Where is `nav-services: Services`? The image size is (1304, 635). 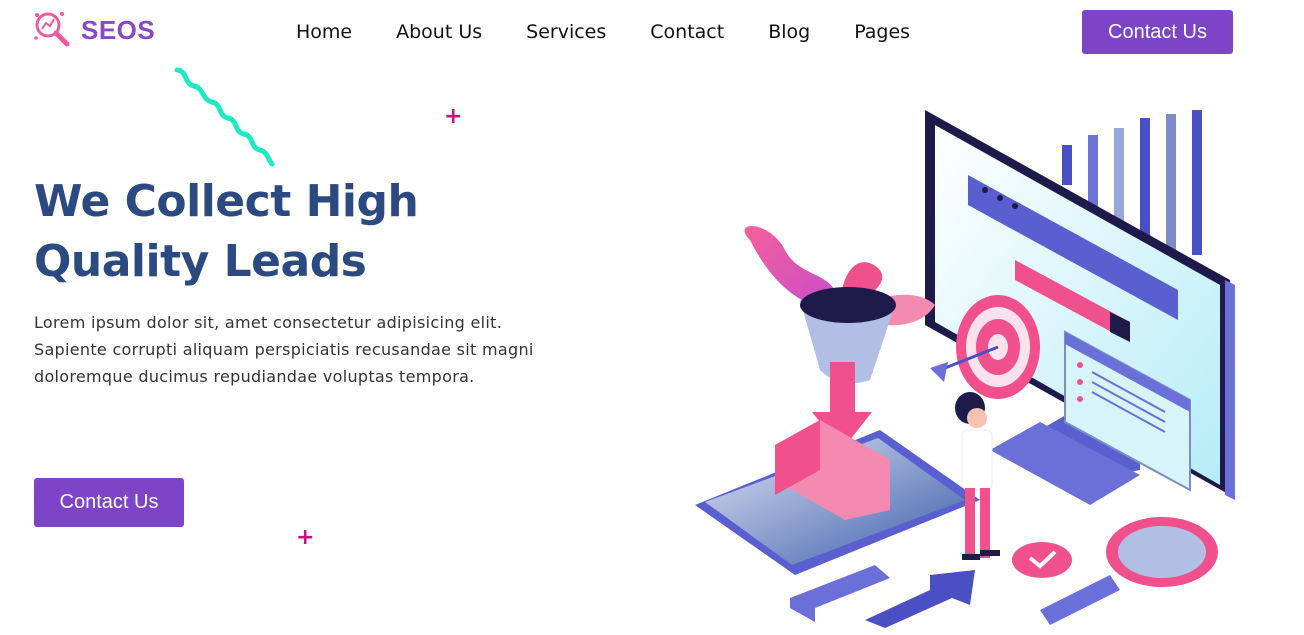 nav-services: Services is located at coordinates (566, 32).